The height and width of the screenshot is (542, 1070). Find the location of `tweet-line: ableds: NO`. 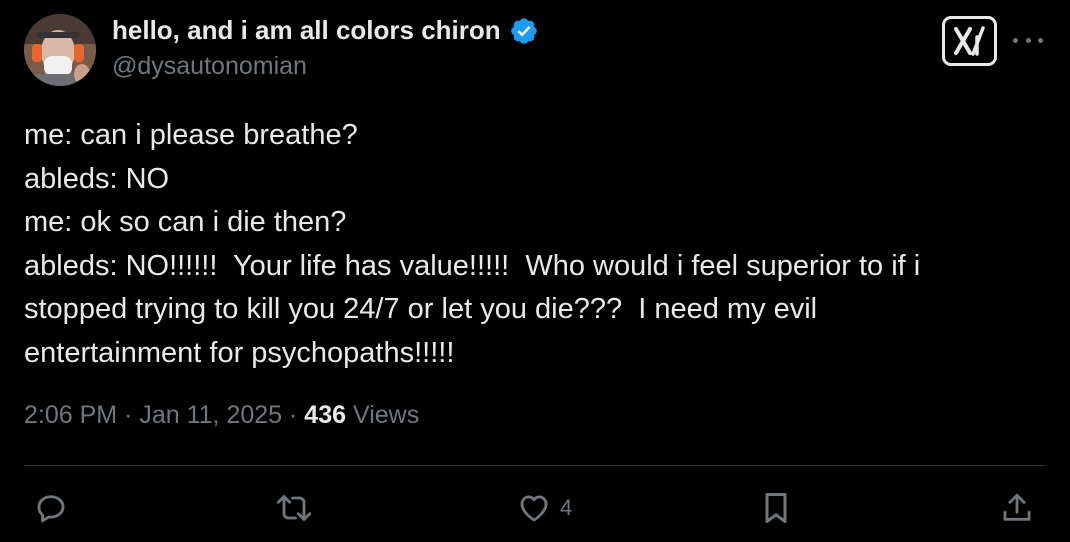

tweet-line: ableds: NO is located at coordinates (97, 178).